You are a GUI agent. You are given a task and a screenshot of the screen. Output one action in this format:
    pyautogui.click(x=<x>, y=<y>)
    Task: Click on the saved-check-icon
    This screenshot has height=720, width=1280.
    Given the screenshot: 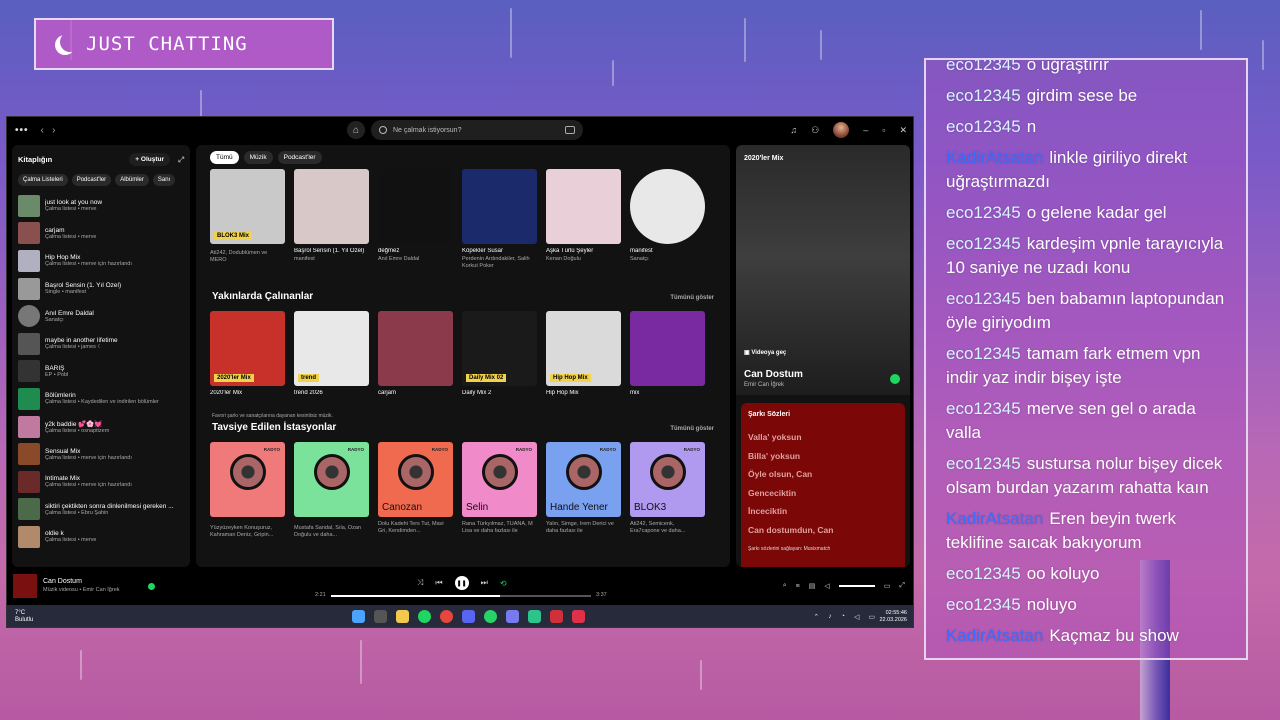 What is the action you would take?
    pyautogui.click(x=895, y=379)
    